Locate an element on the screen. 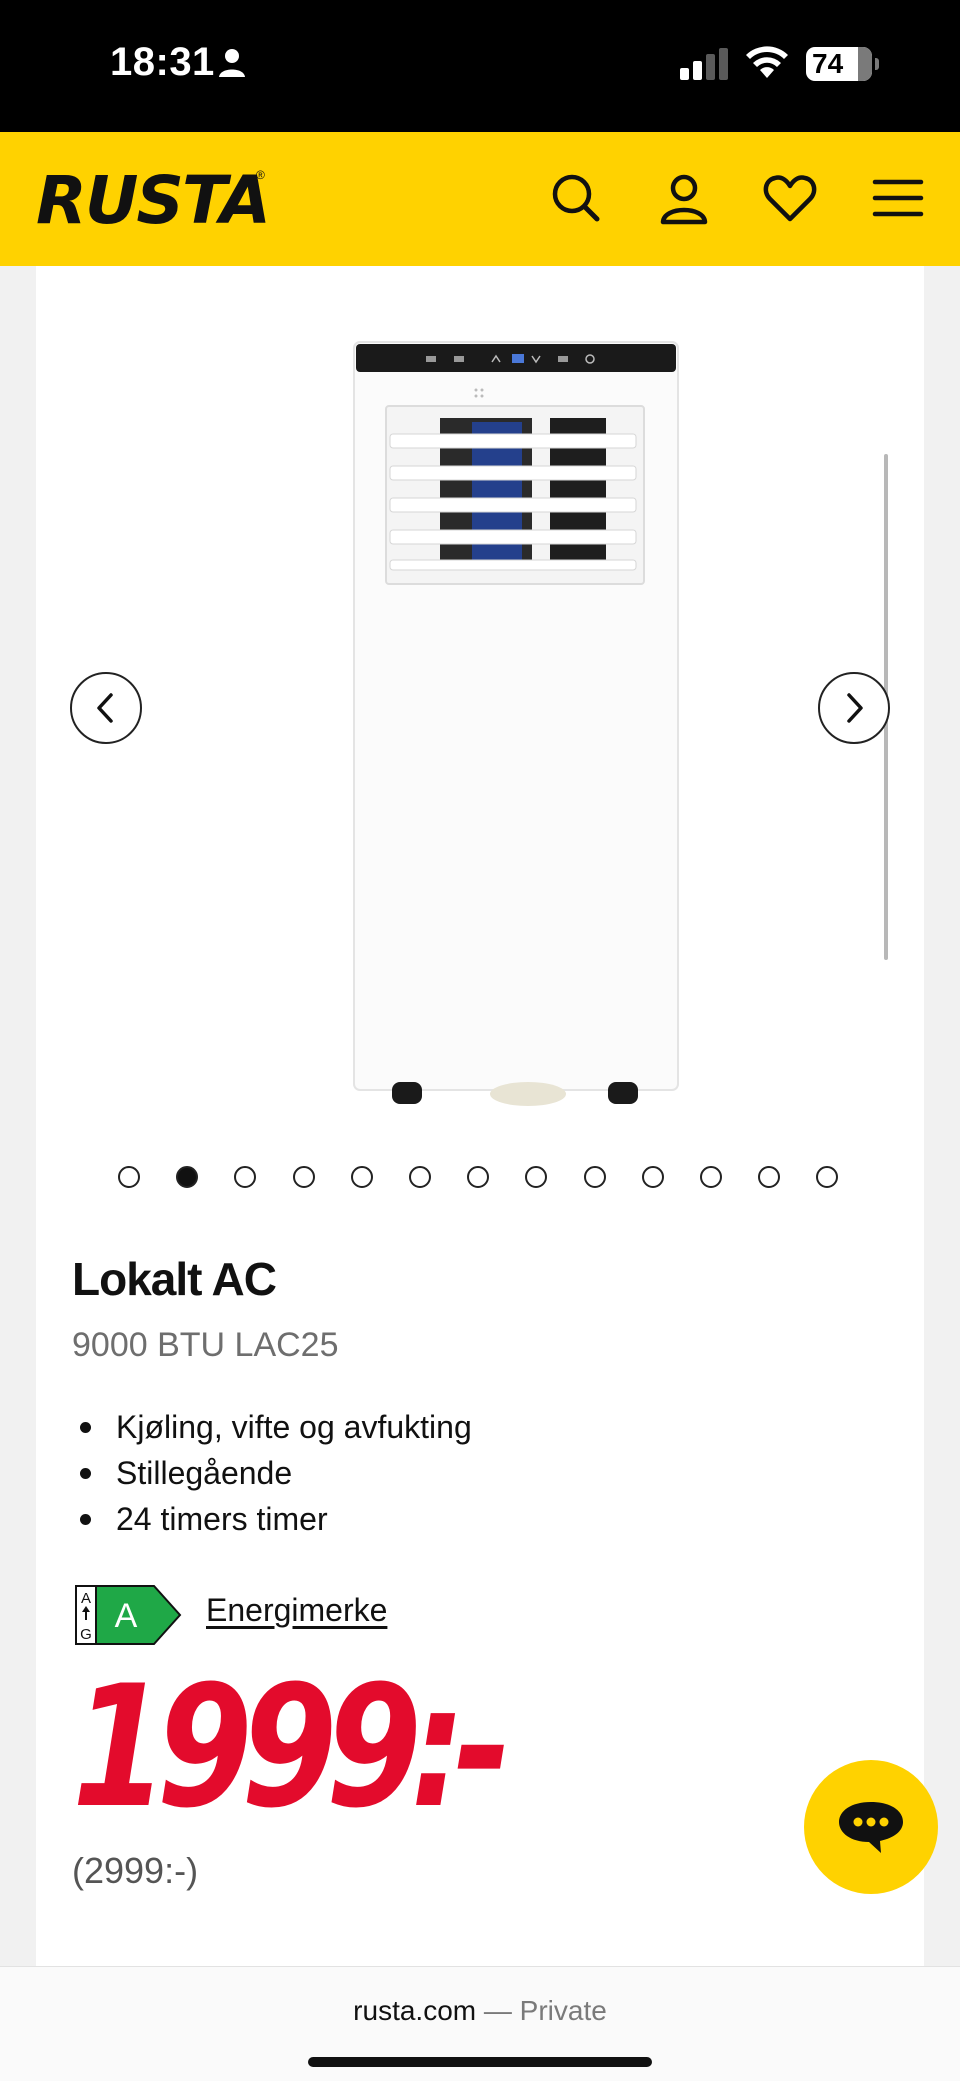 The width and height of the screenshot is (960, 2081). sale-price: 1999:- is located at coordinates (292, 1750).